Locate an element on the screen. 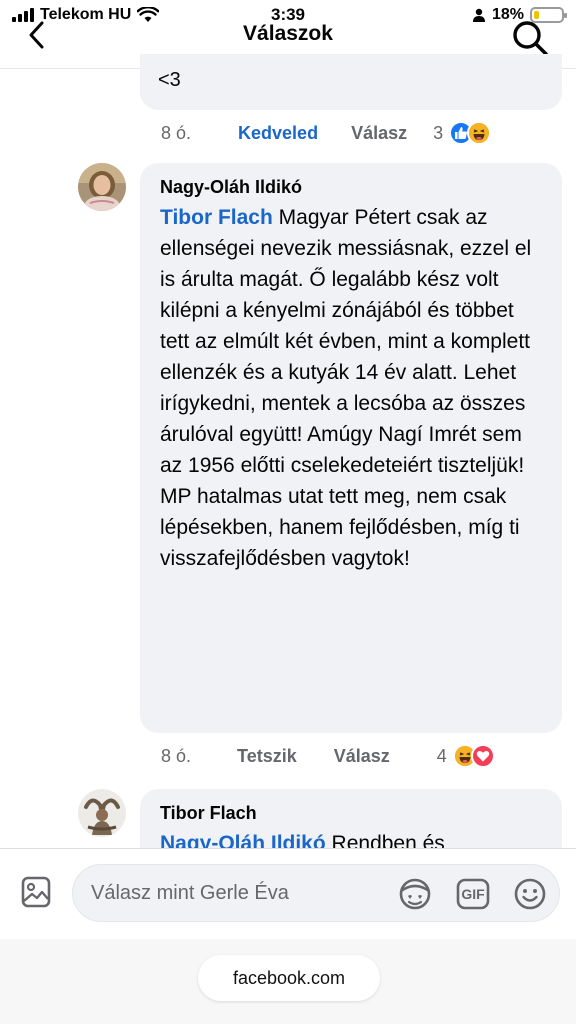 The height and width of the screenshot is (1024, 576). mention-link: Nagy-Oláh Ildikó is located at coordinates (243, 840).